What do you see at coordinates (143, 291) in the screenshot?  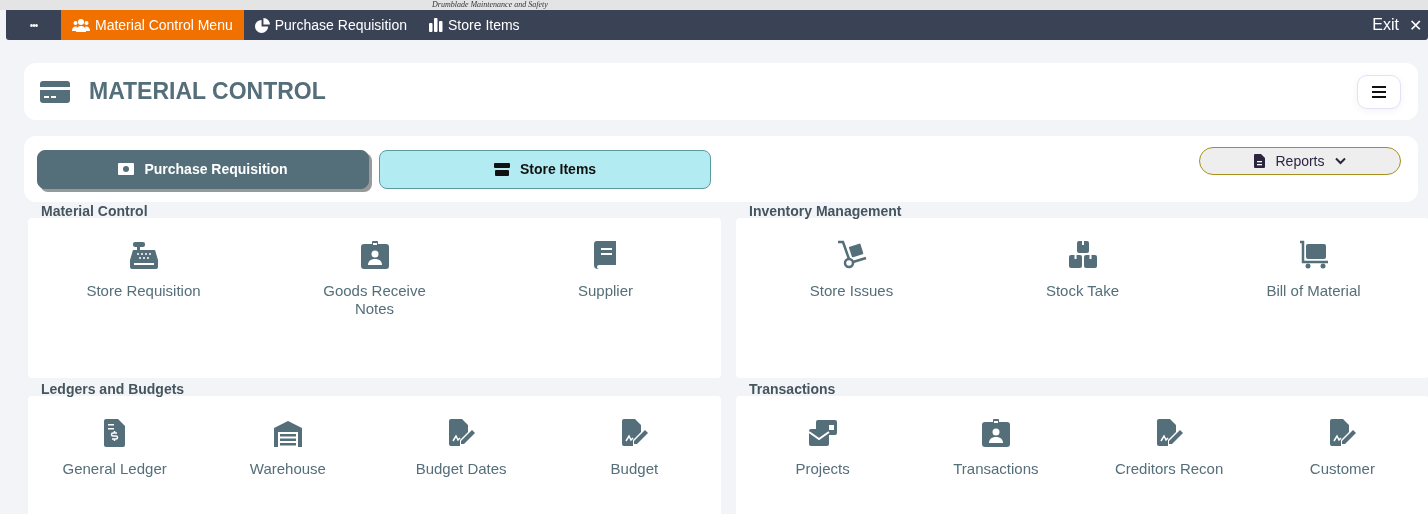 I see `tile-label: Store Requisition` at bounding box center [143, 291].